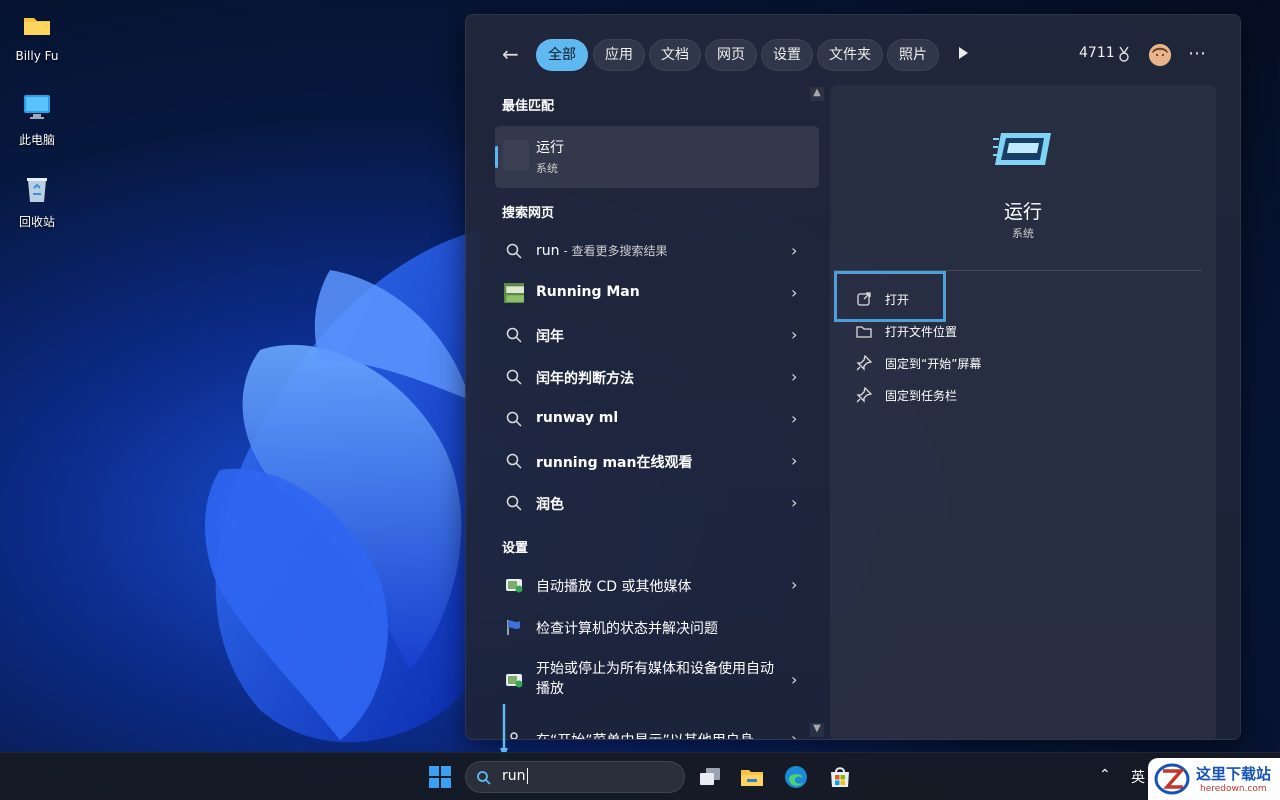 Image resolution: width=1280 pixels, height=800 pixels. What do you see at coordinates (577, 418) in the screenshot?
I see `web-result-text: runway ml` at bounding box center [577, 418].